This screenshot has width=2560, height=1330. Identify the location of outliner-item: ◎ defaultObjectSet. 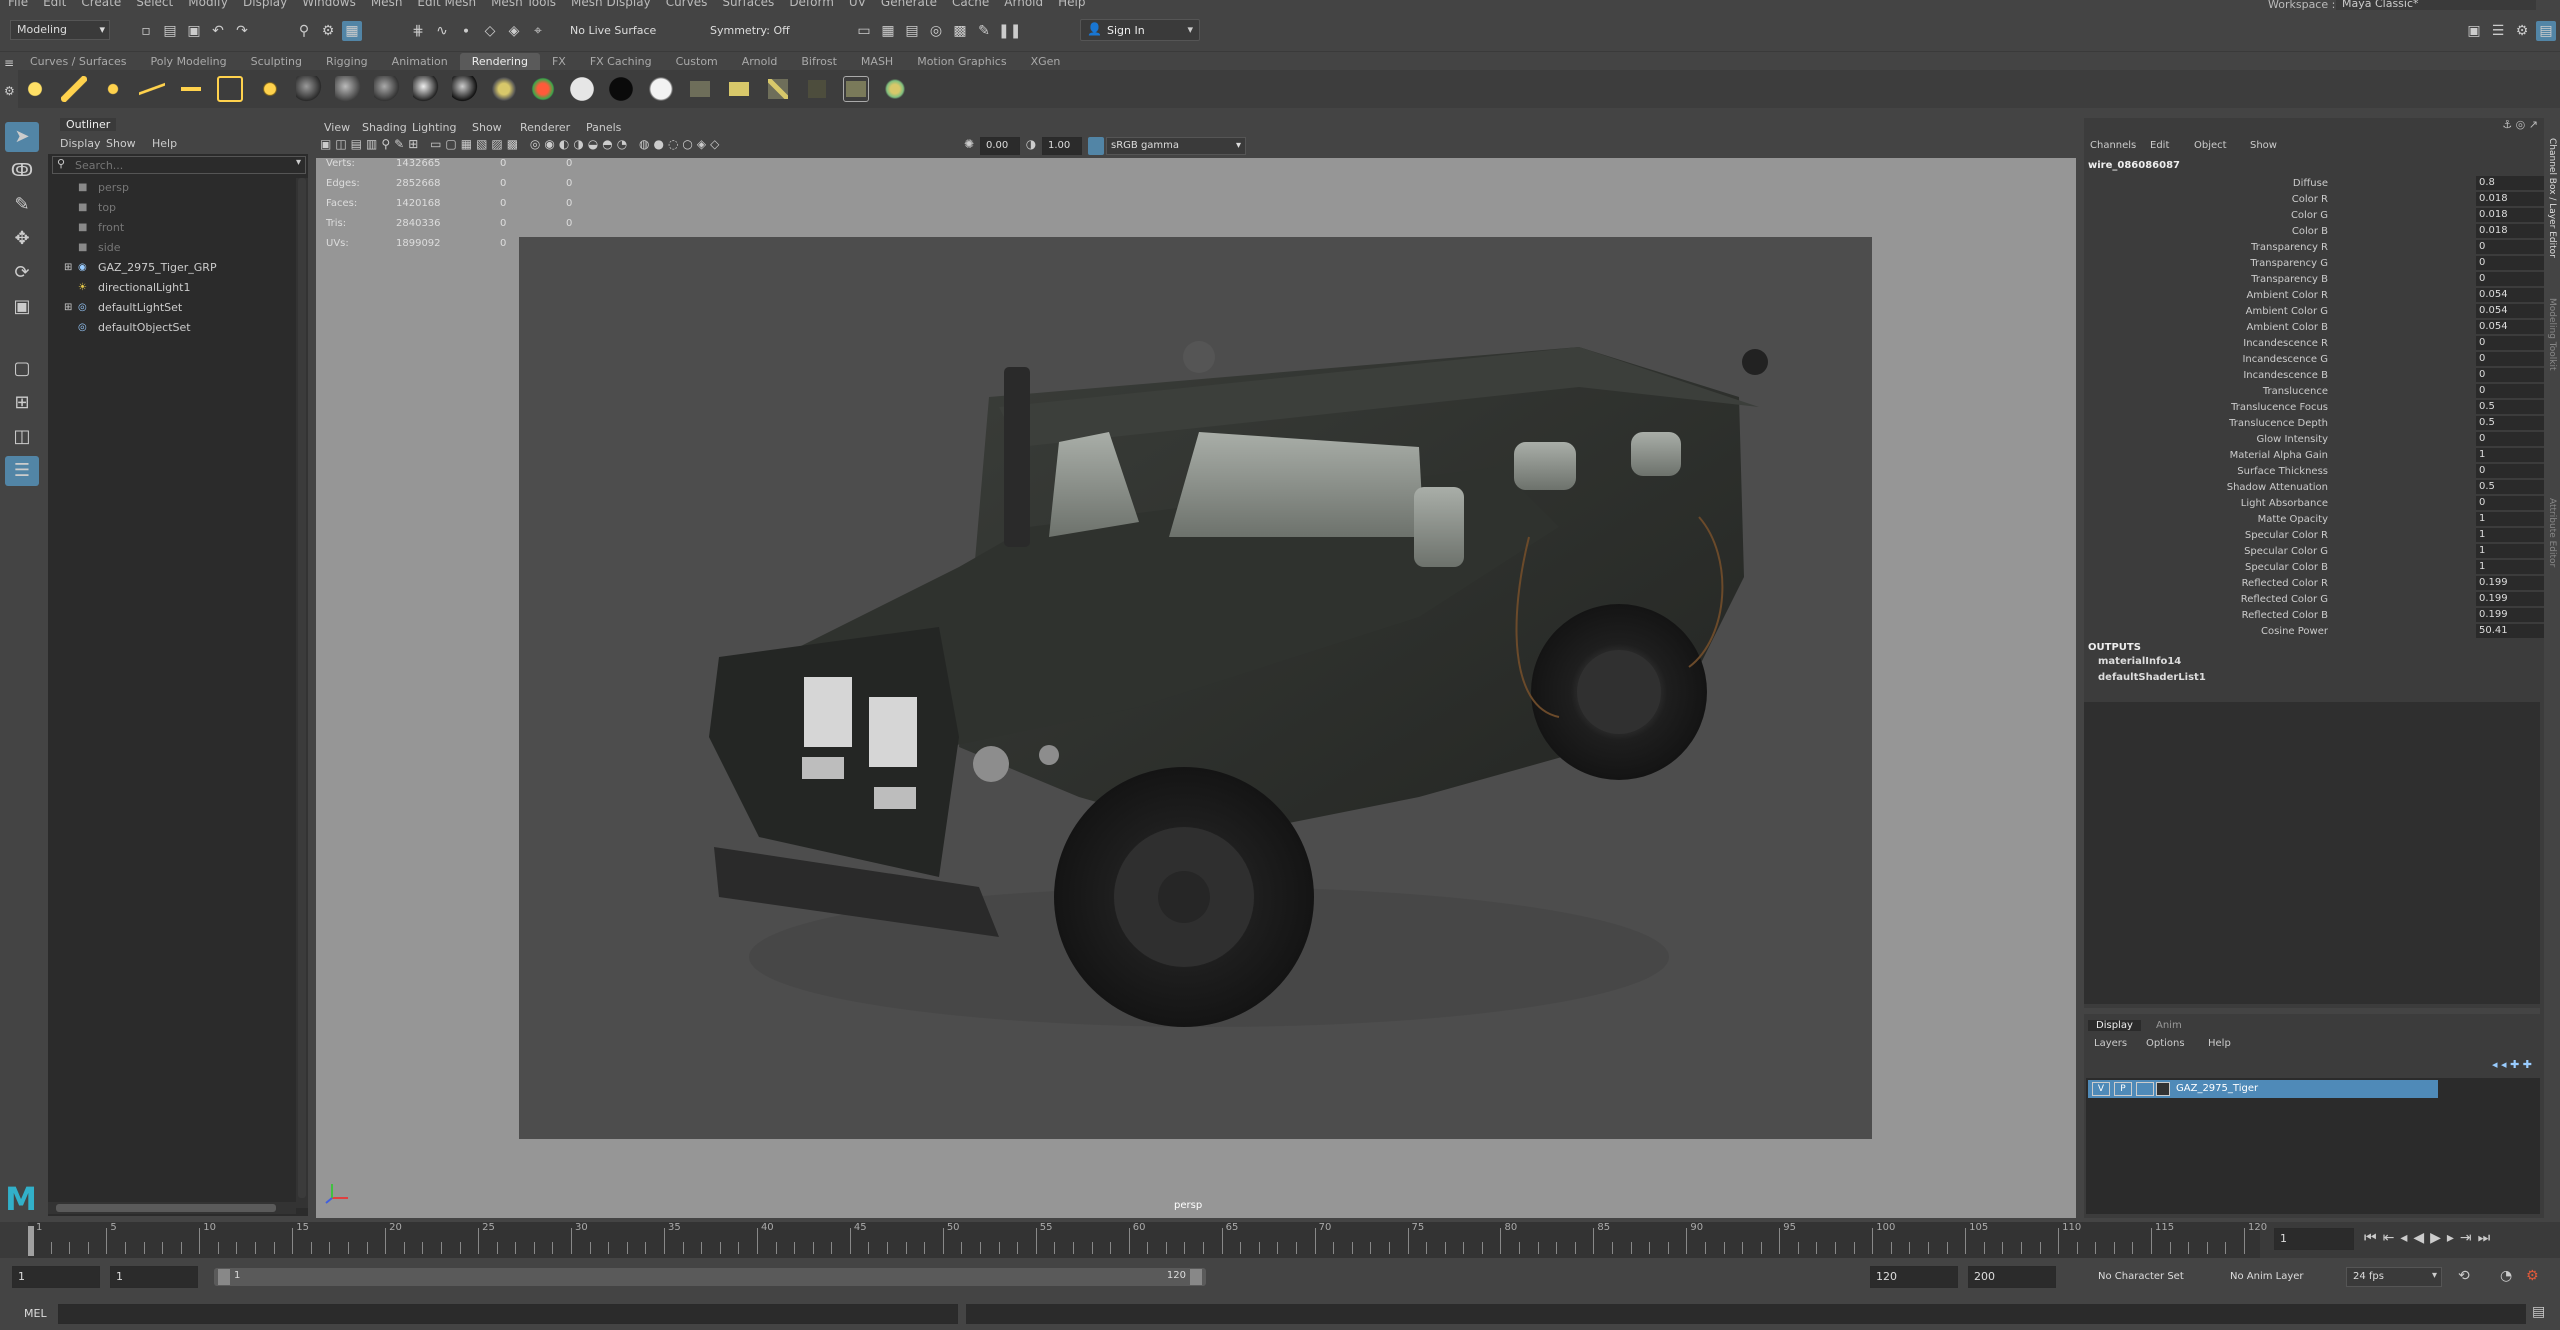
(172, 328).